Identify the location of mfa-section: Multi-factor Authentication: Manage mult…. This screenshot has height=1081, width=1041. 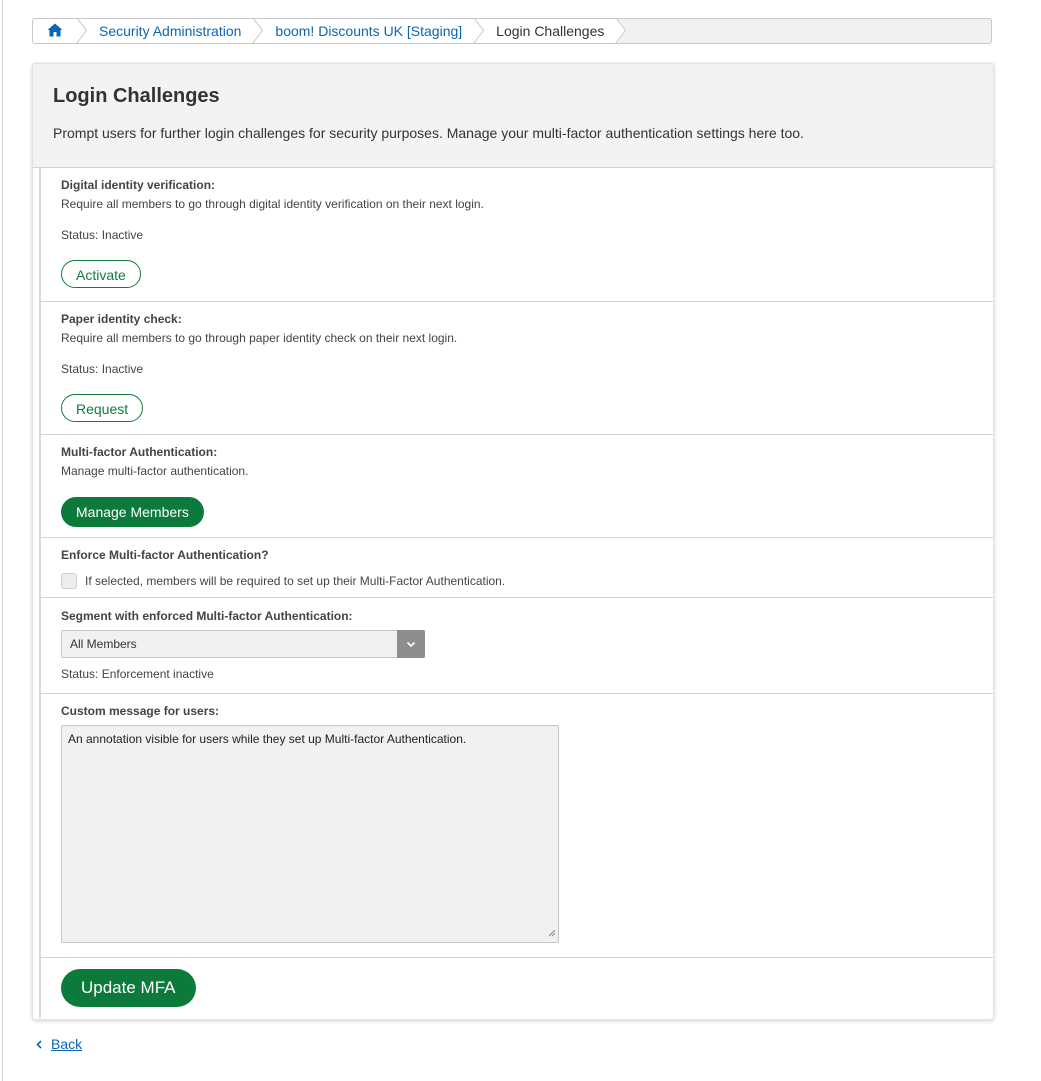
(517, 486).